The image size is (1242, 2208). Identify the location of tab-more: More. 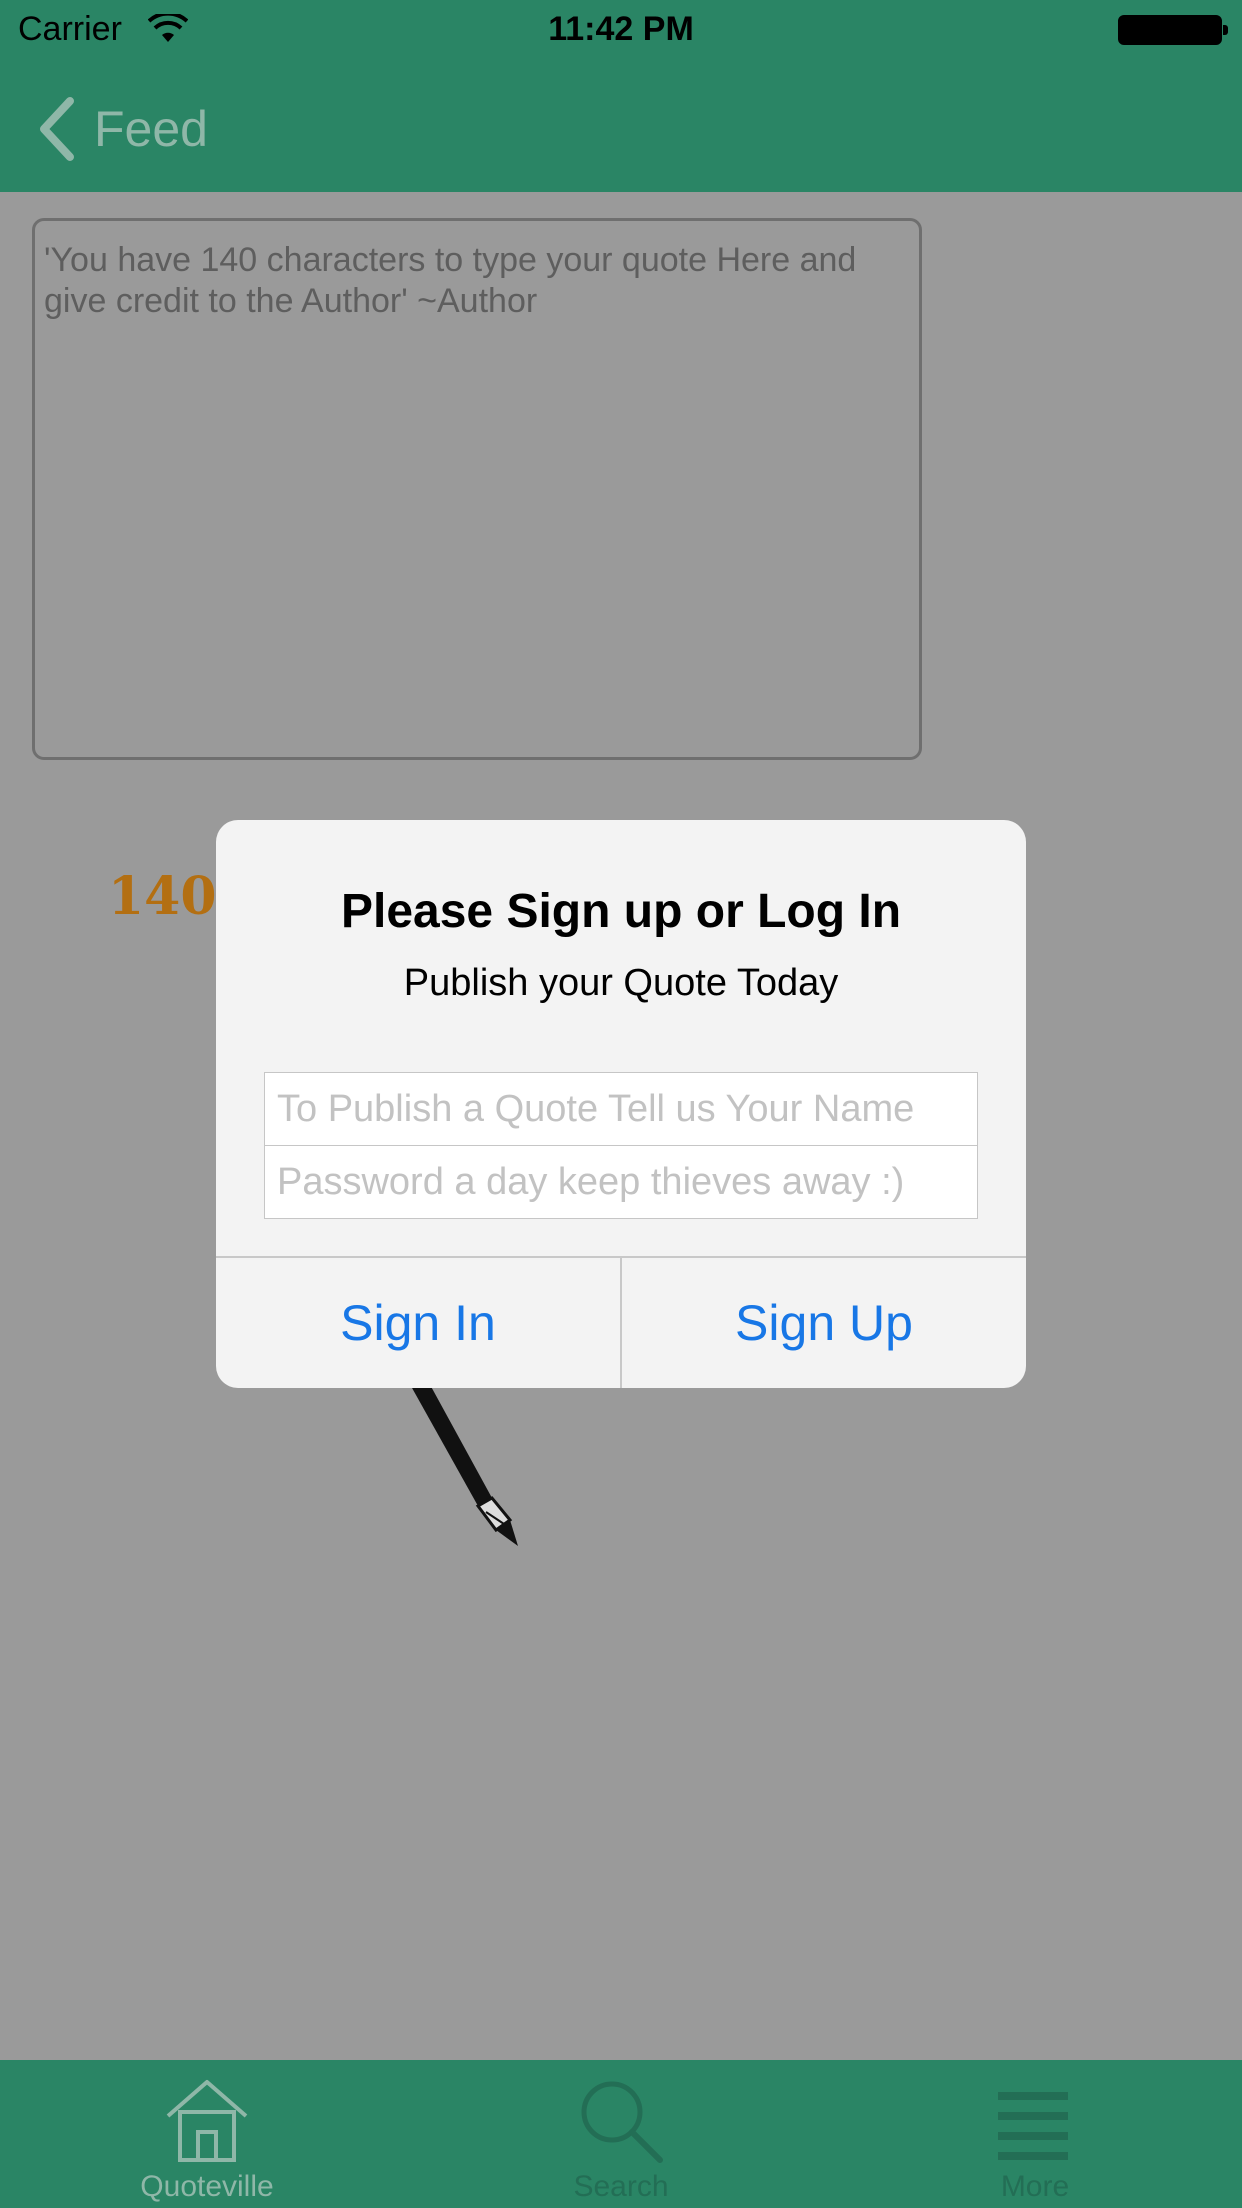
(1035, 2134).